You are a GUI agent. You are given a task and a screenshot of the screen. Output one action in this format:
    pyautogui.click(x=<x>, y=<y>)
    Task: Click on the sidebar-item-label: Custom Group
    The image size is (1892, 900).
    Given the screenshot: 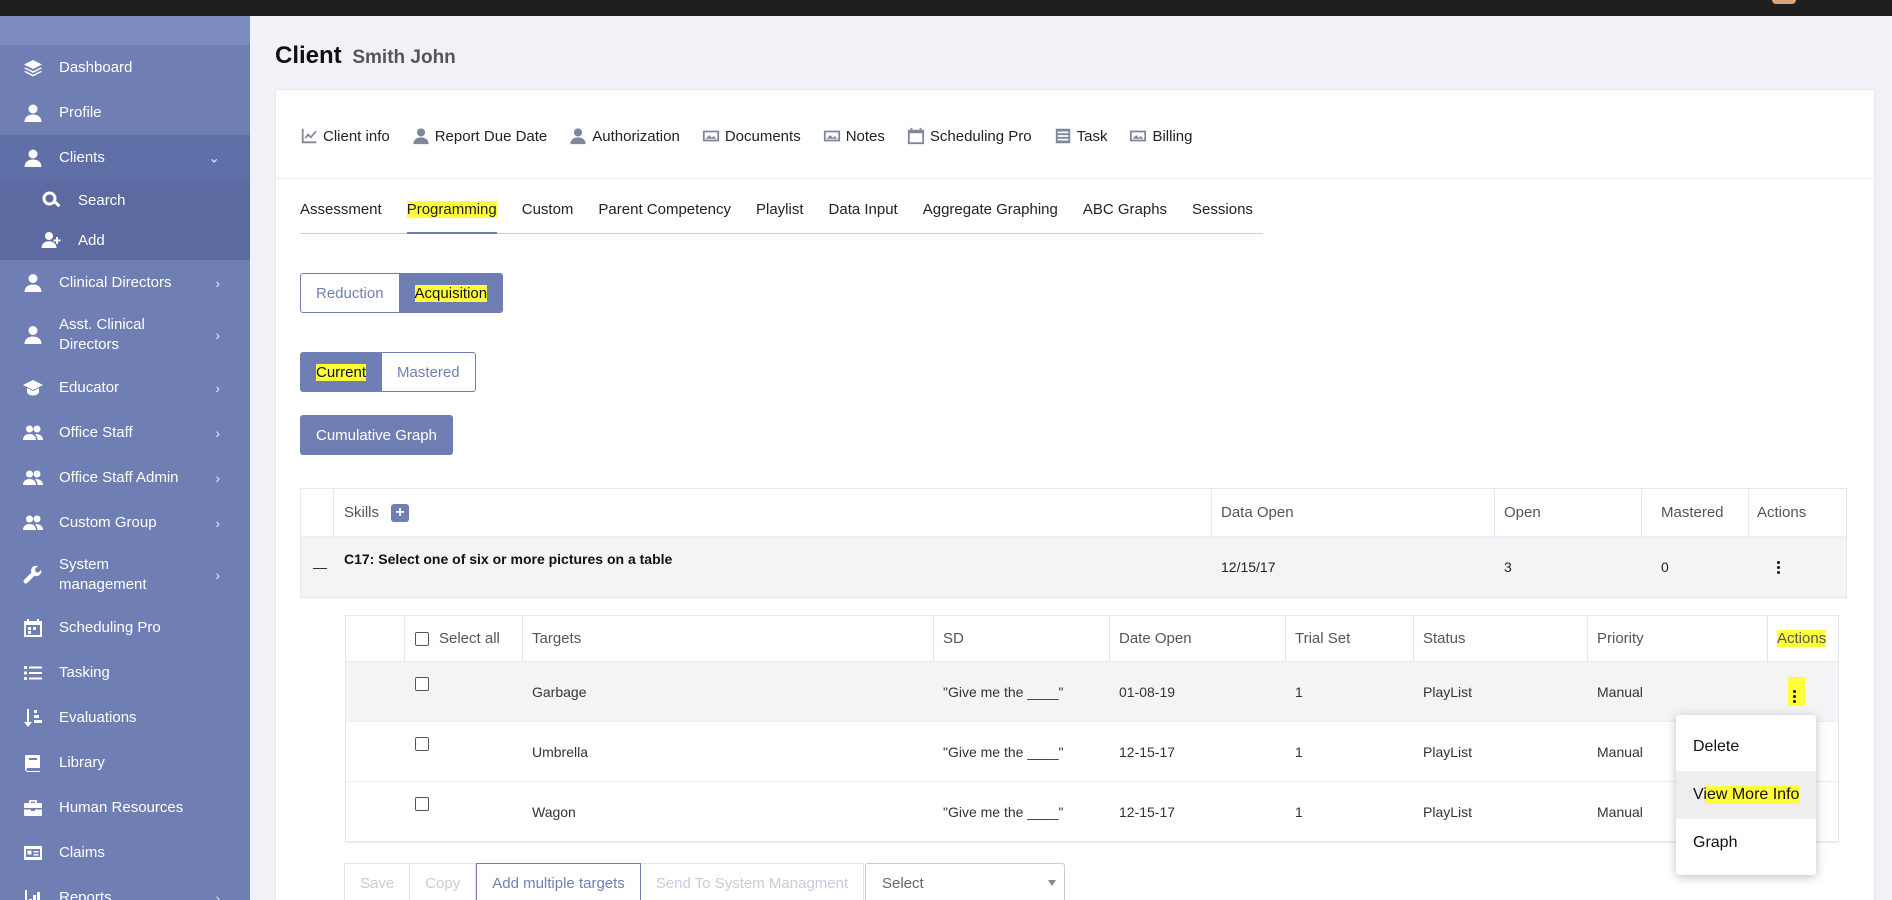 What is the action you would take?
    pyautogui.click(x=108, y=522)
    